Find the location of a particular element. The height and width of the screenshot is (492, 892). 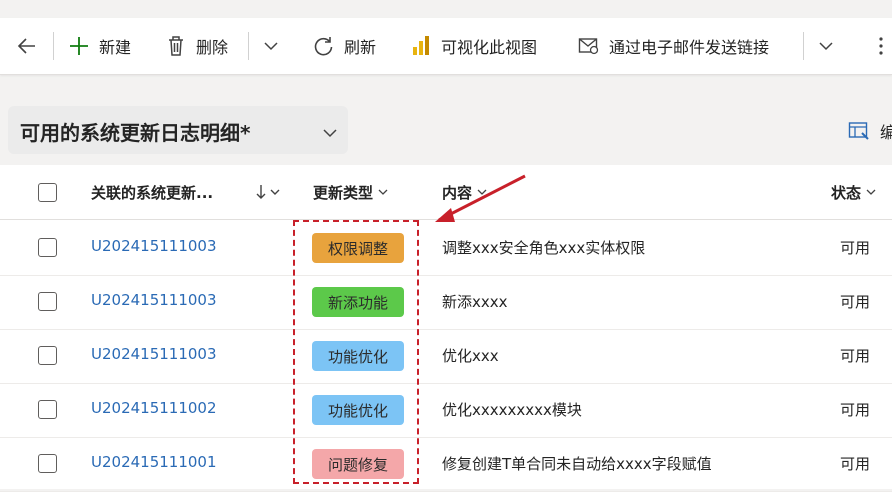

command-bar: 新建 删除 刷新 可视化此视图 通过电子邮件发送链接 is located at coordinates (446, 46).